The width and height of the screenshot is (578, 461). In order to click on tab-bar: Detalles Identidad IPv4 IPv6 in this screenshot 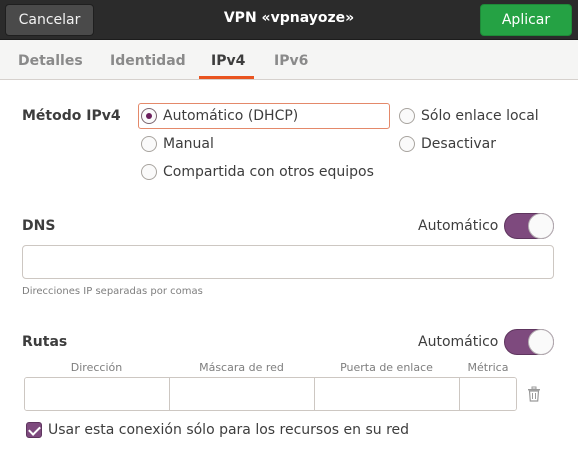, I will do `click(289, 60)`.